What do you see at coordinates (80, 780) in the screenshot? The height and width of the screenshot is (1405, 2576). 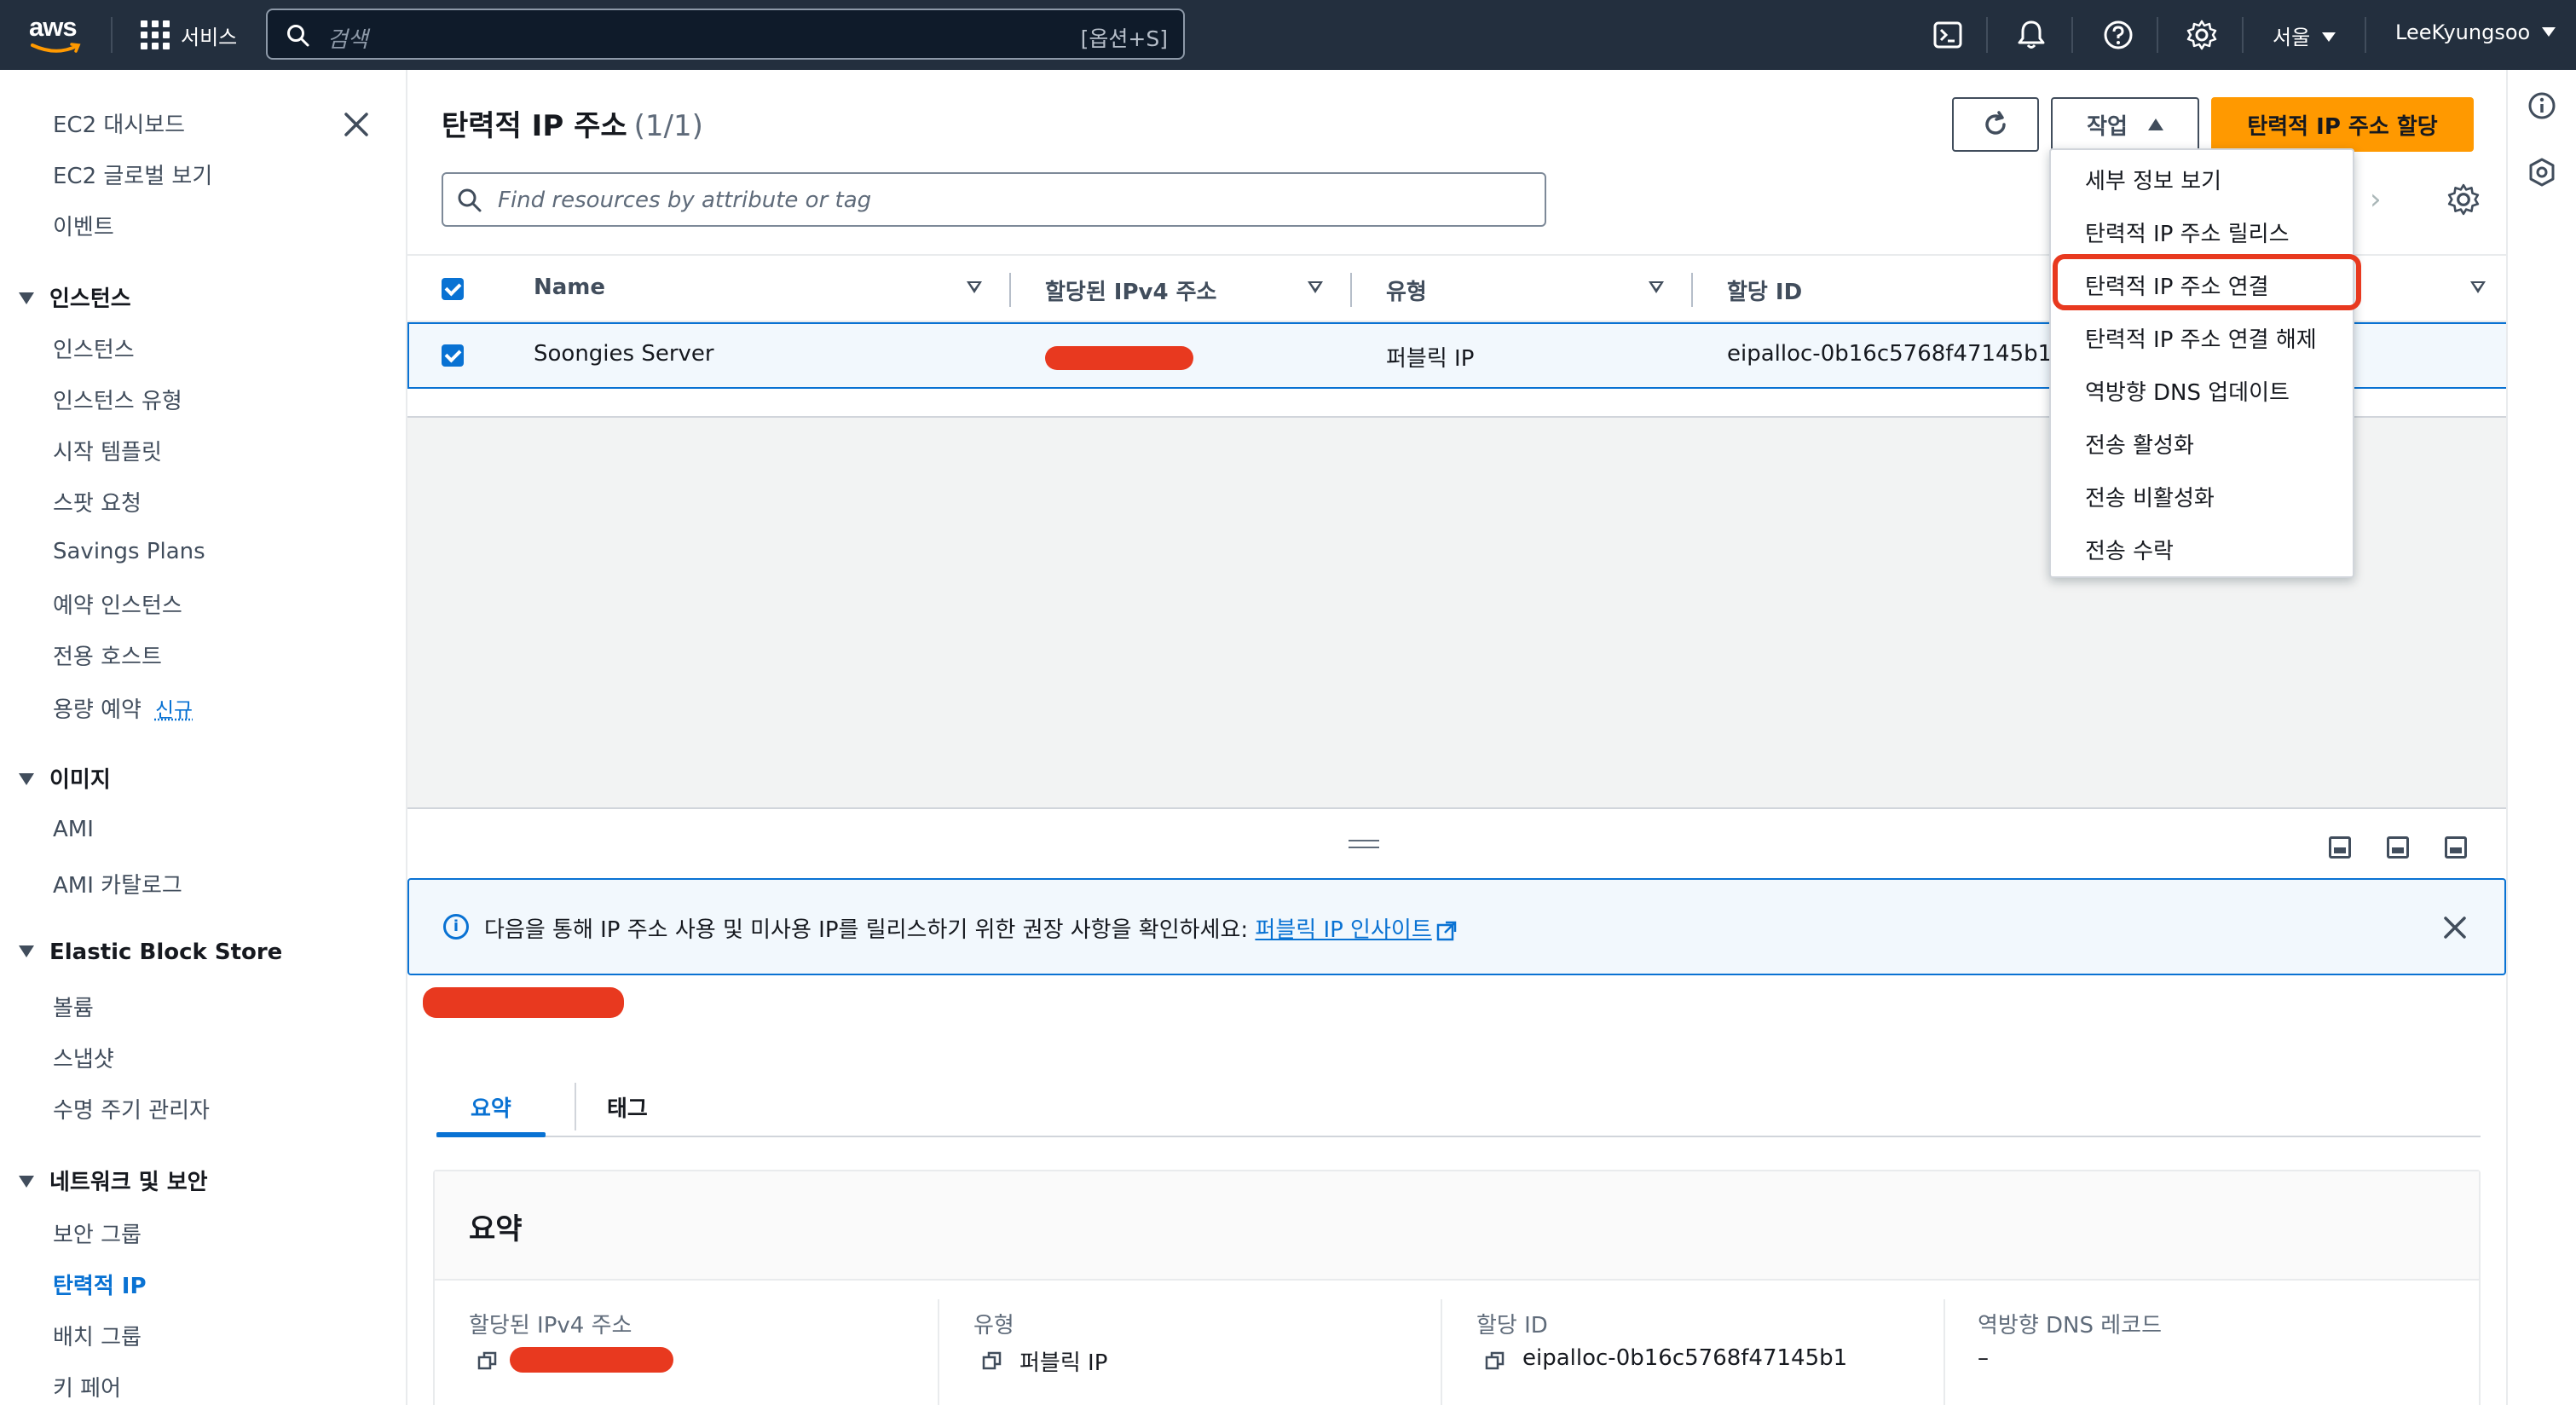 I see `section-title: 이미지` at bounding box center [80, 780].